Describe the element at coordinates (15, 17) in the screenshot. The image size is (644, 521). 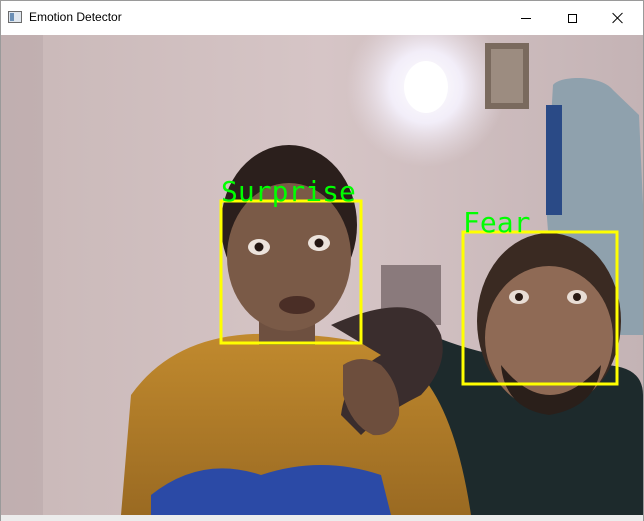
I see `app-icon` at that location.